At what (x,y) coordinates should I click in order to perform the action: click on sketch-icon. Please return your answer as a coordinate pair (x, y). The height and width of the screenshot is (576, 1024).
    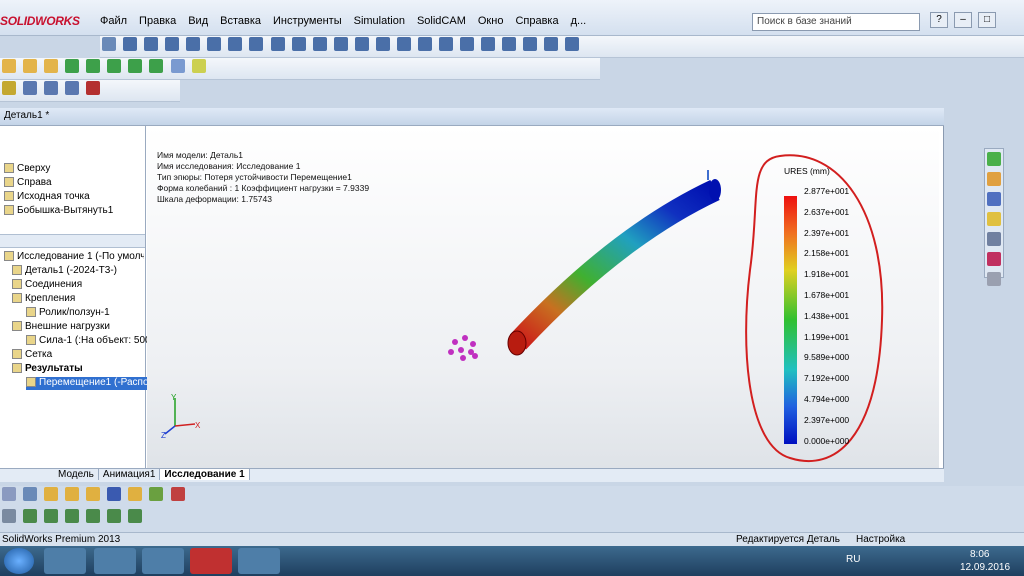
    Looking at the image, I should click on (109, 44).